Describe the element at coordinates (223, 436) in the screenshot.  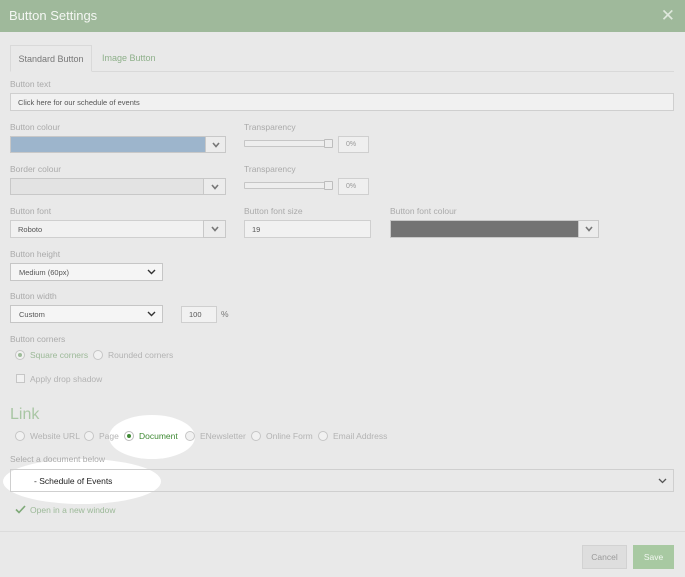
I see `enewsletter-label: ENewsletter` at that location.